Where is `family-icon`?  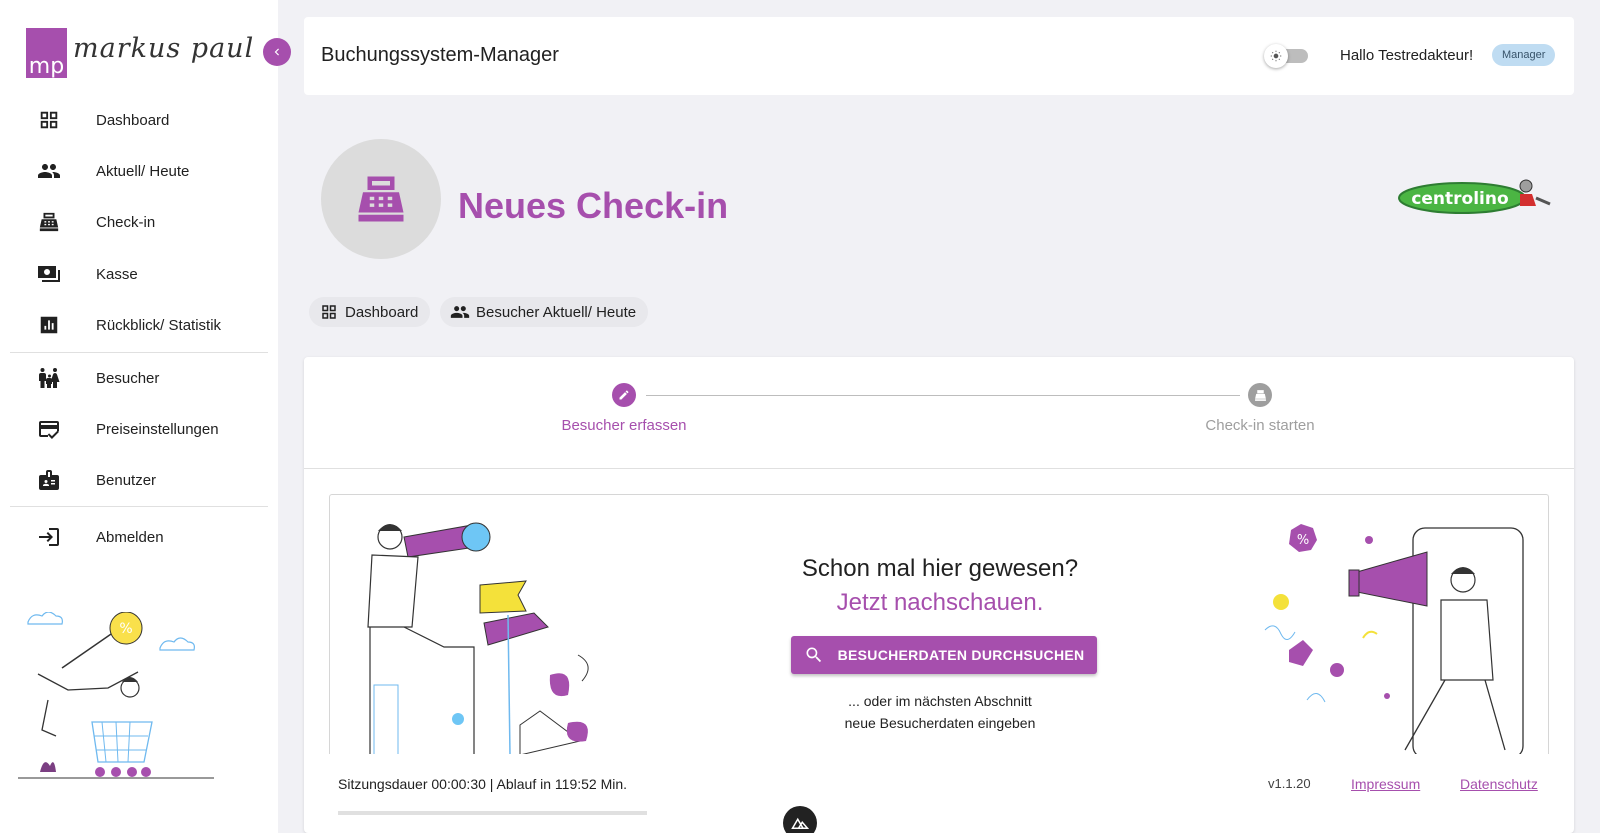 family-icon is located at coordinates (49, 378).